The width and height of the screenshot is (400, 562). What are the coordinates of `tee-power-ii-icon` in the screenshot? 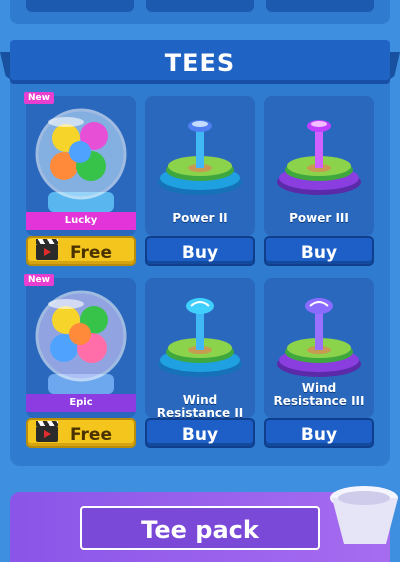 It's located at (200, 157).